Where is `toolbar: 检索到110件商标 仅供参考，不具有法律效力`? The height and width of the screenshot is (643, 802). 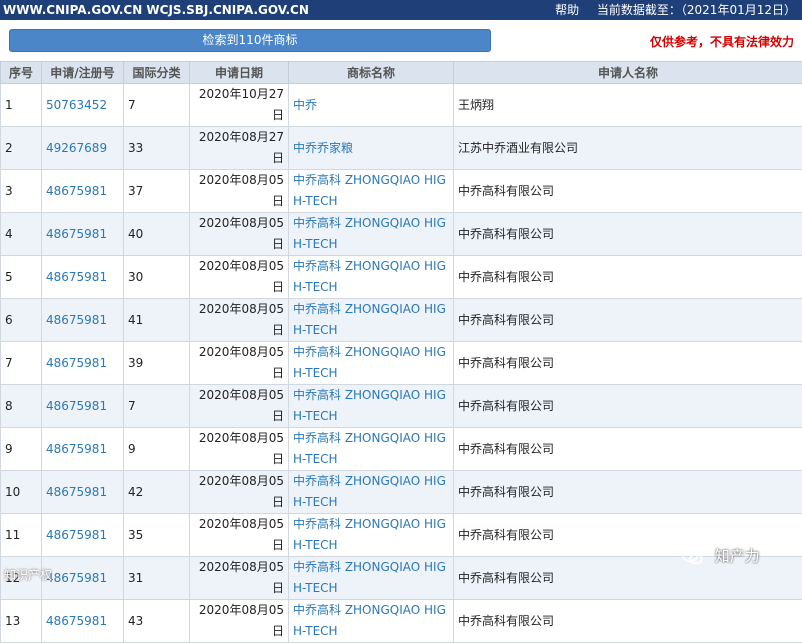
toolbar: 检索到110件商标 仅供参考，不具有法律效力 is located at coordinates (401, 40).